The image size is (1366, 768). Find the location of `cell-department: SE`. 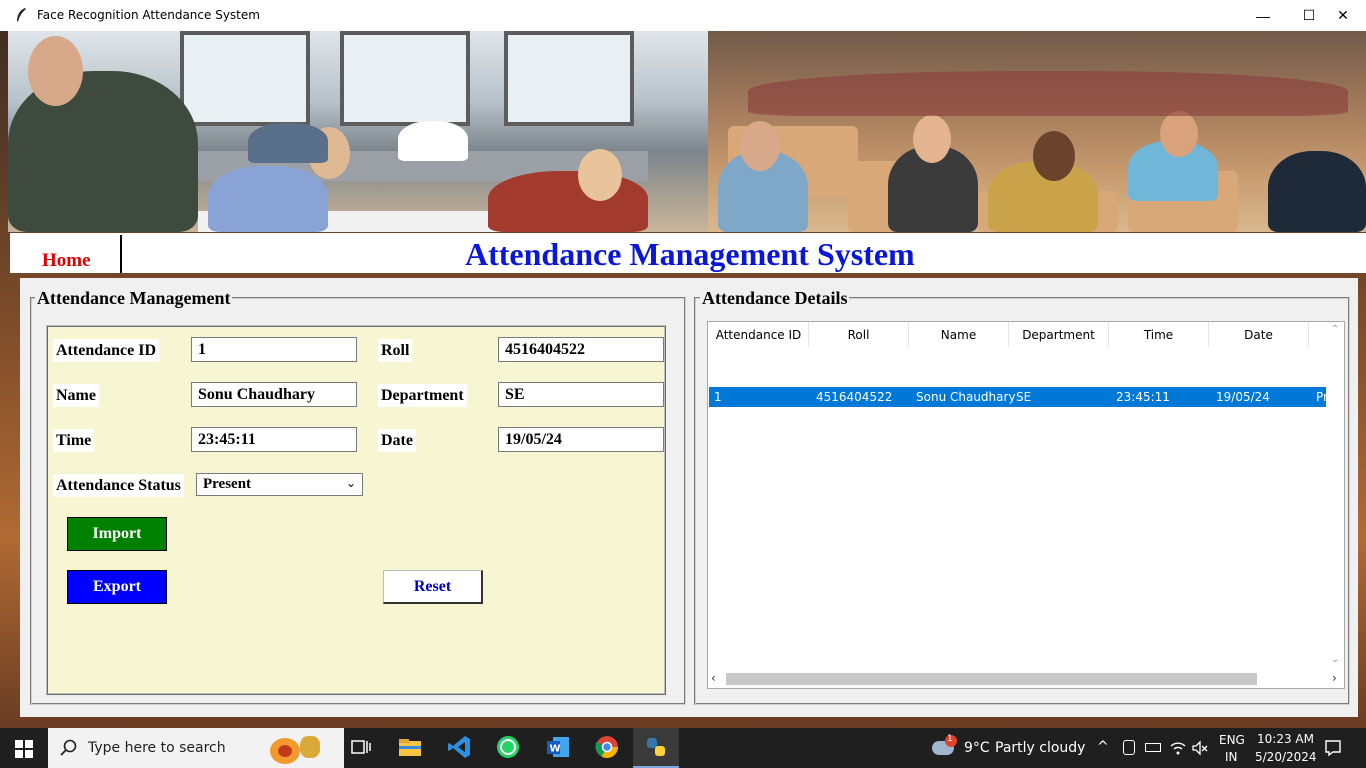

cell-department: SE is located at coordinates (1024, 397).